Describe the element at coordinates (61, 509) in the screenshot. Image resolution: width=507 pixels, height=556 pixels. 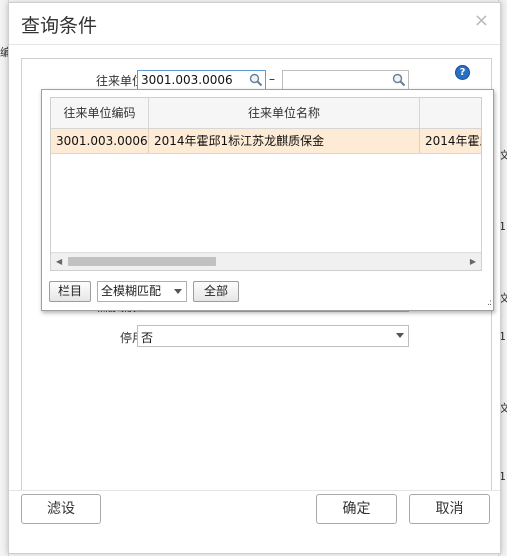
I see `filter-button: 滤设` at that location.